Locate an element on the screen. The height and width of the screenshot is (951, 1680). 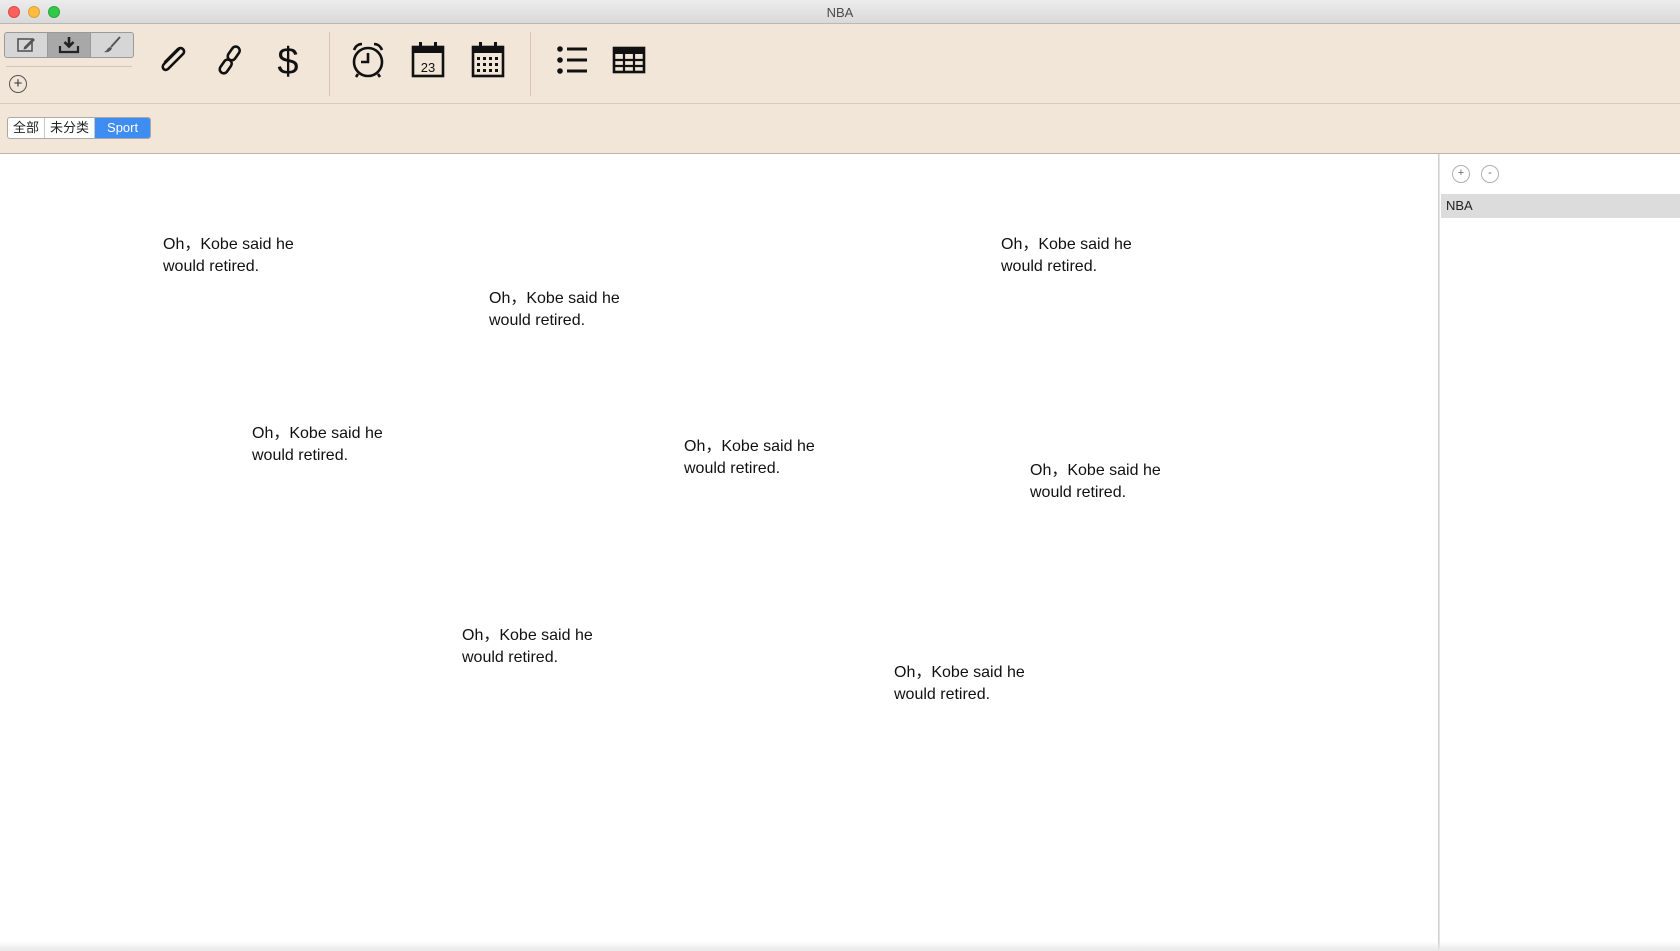
sidebar-item-nba: NBA is located at coordinates (1560, 206).